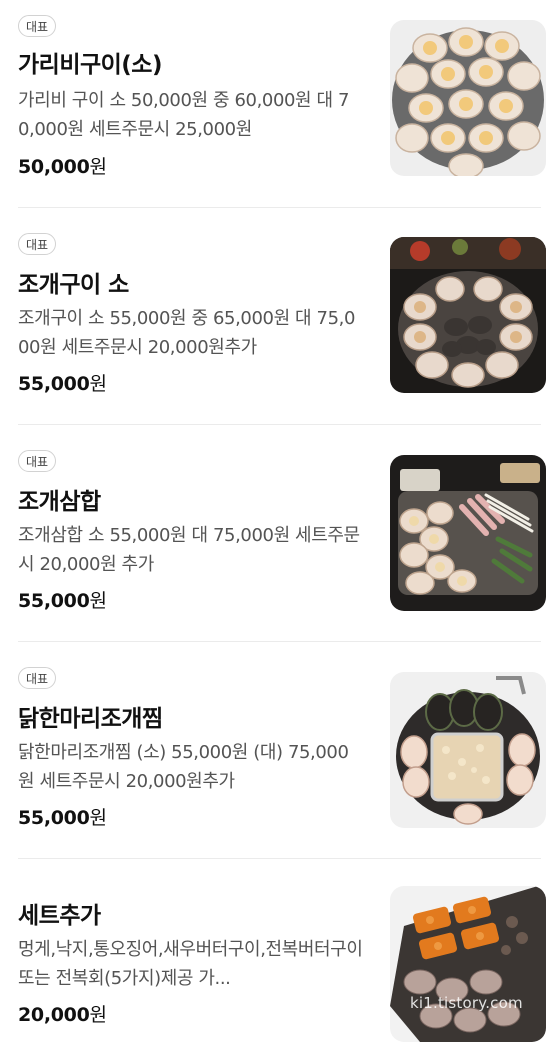 The width and height of the screenshot is (557, 1052). What do you see at coordinates (73, 285) in the screenshot?
I see `menu-item-name: 조개구이 소` at bounding box center [73, 285].